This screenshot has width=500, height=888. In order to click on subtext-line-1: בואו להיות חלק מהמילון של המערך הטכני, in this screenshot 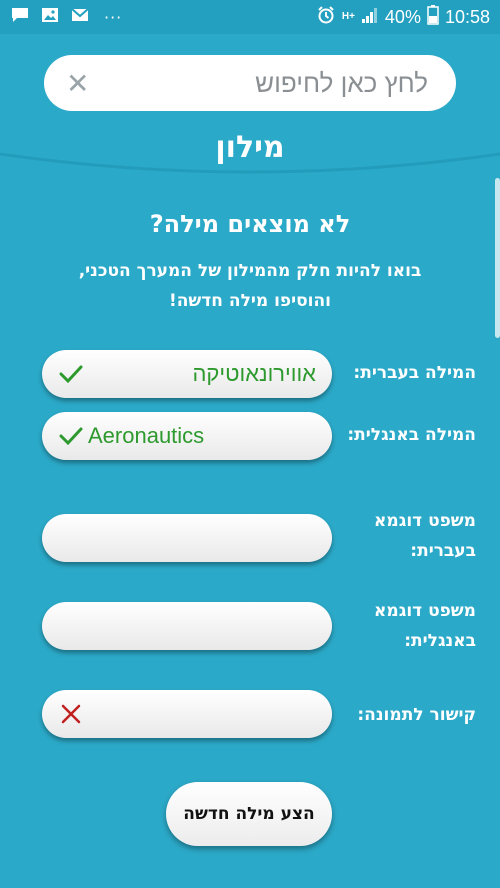, I will do `click(250, 271)`.